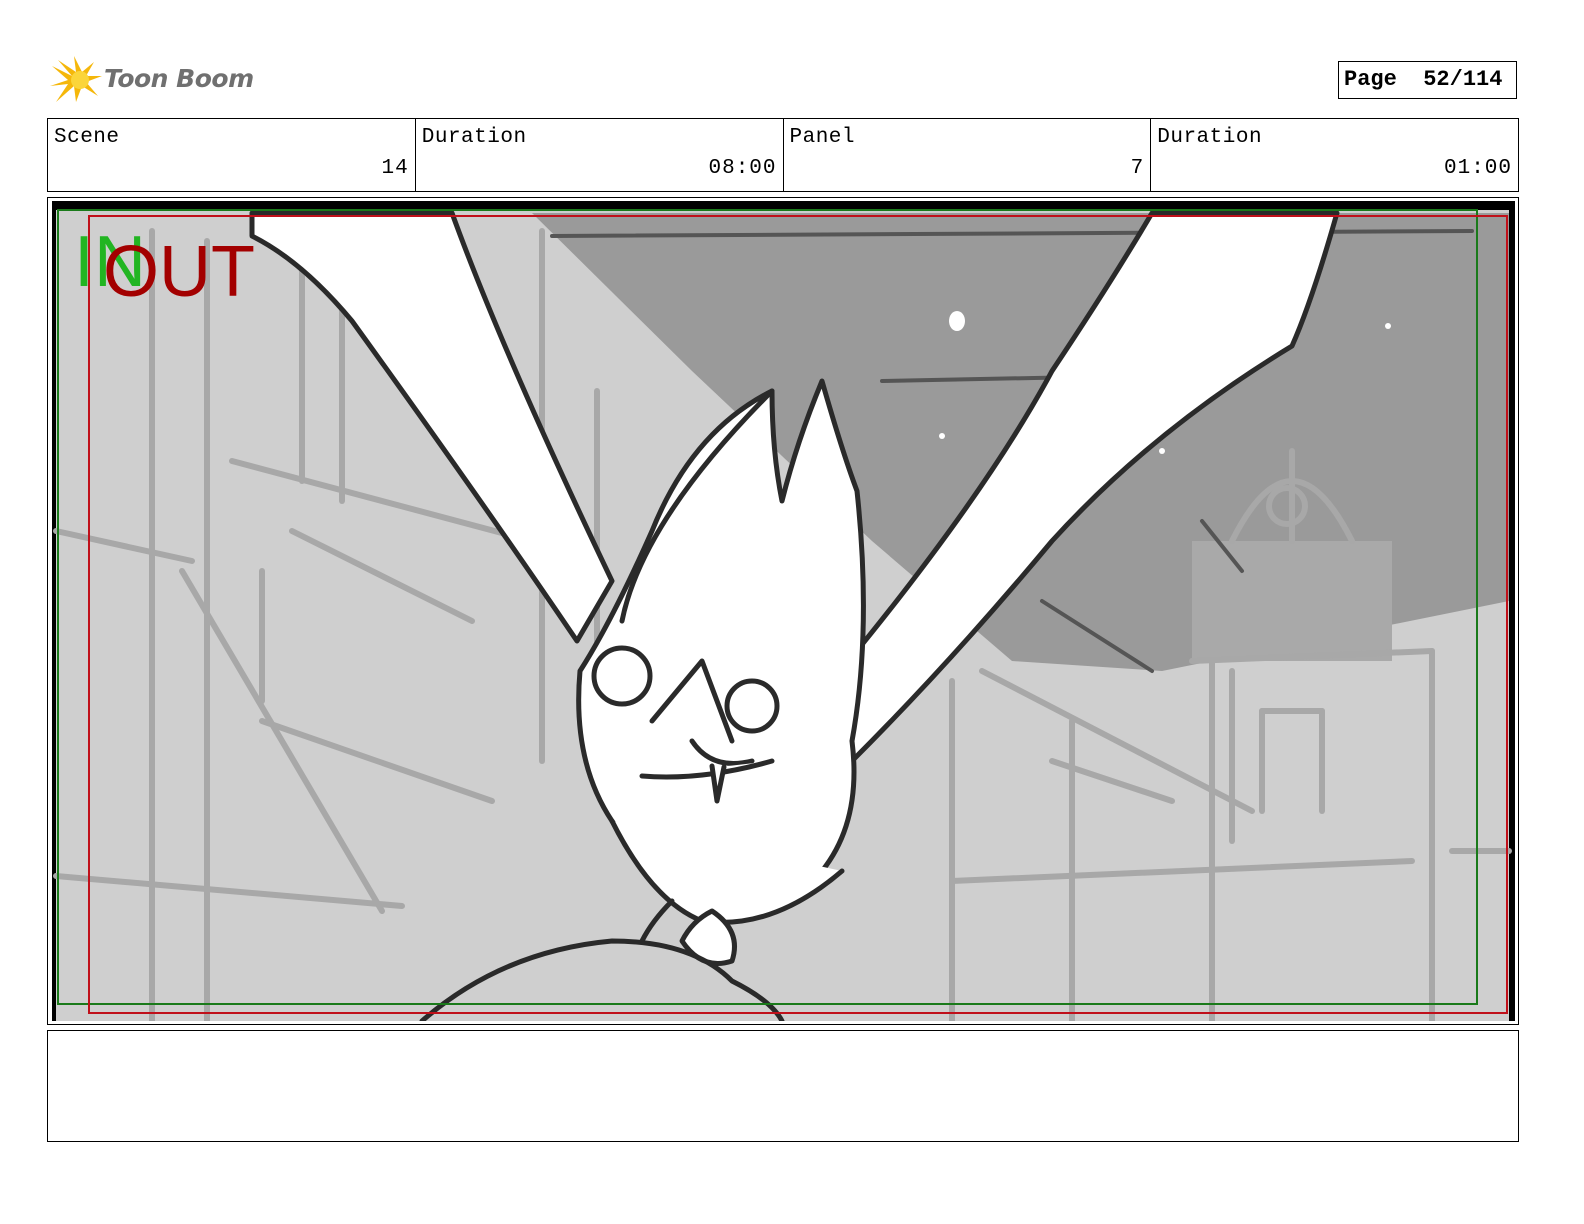  Describe the element at coordinates (1463, 79) in the screenshot. I see `page-number: 52/114` at that location.